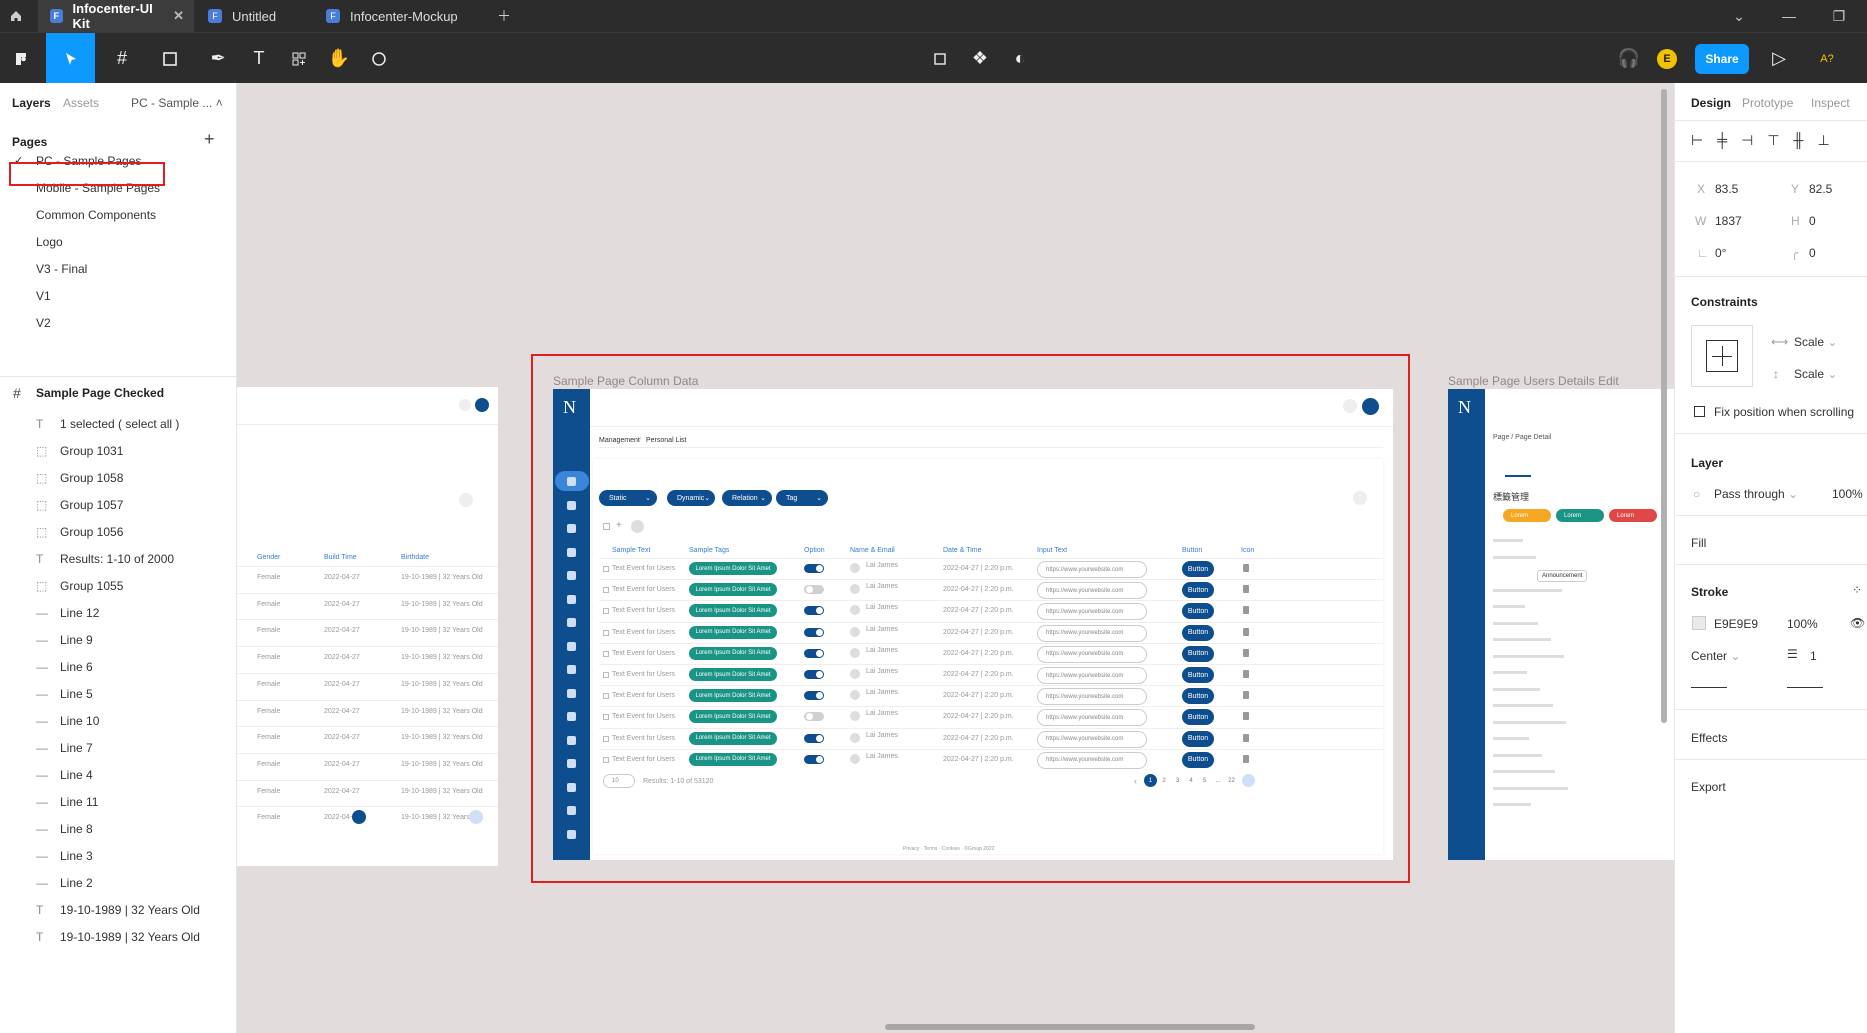  Describe the element at coordinates (118, 477) in the screenshot. I see `layer-row: ⬚ Group 1058` at that location.